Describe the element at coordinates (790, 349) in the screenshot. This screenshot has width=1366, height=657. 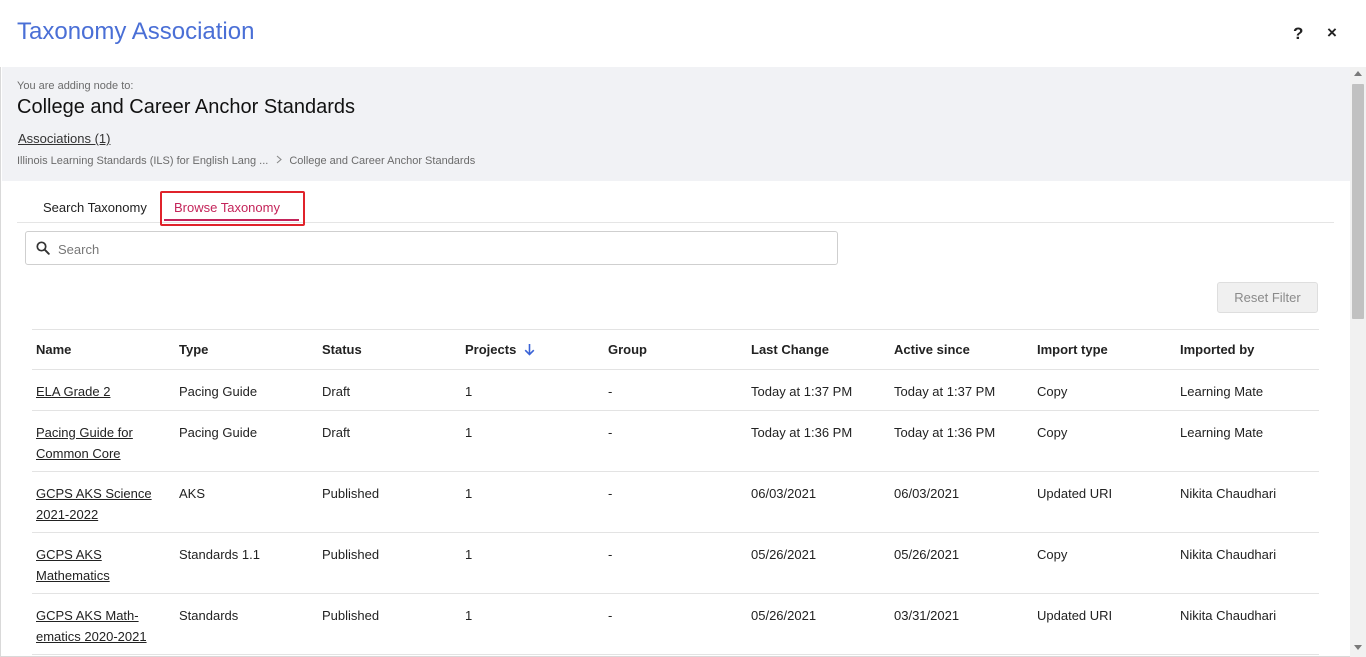
I see `column-header-last-change: Last Change` at that location.